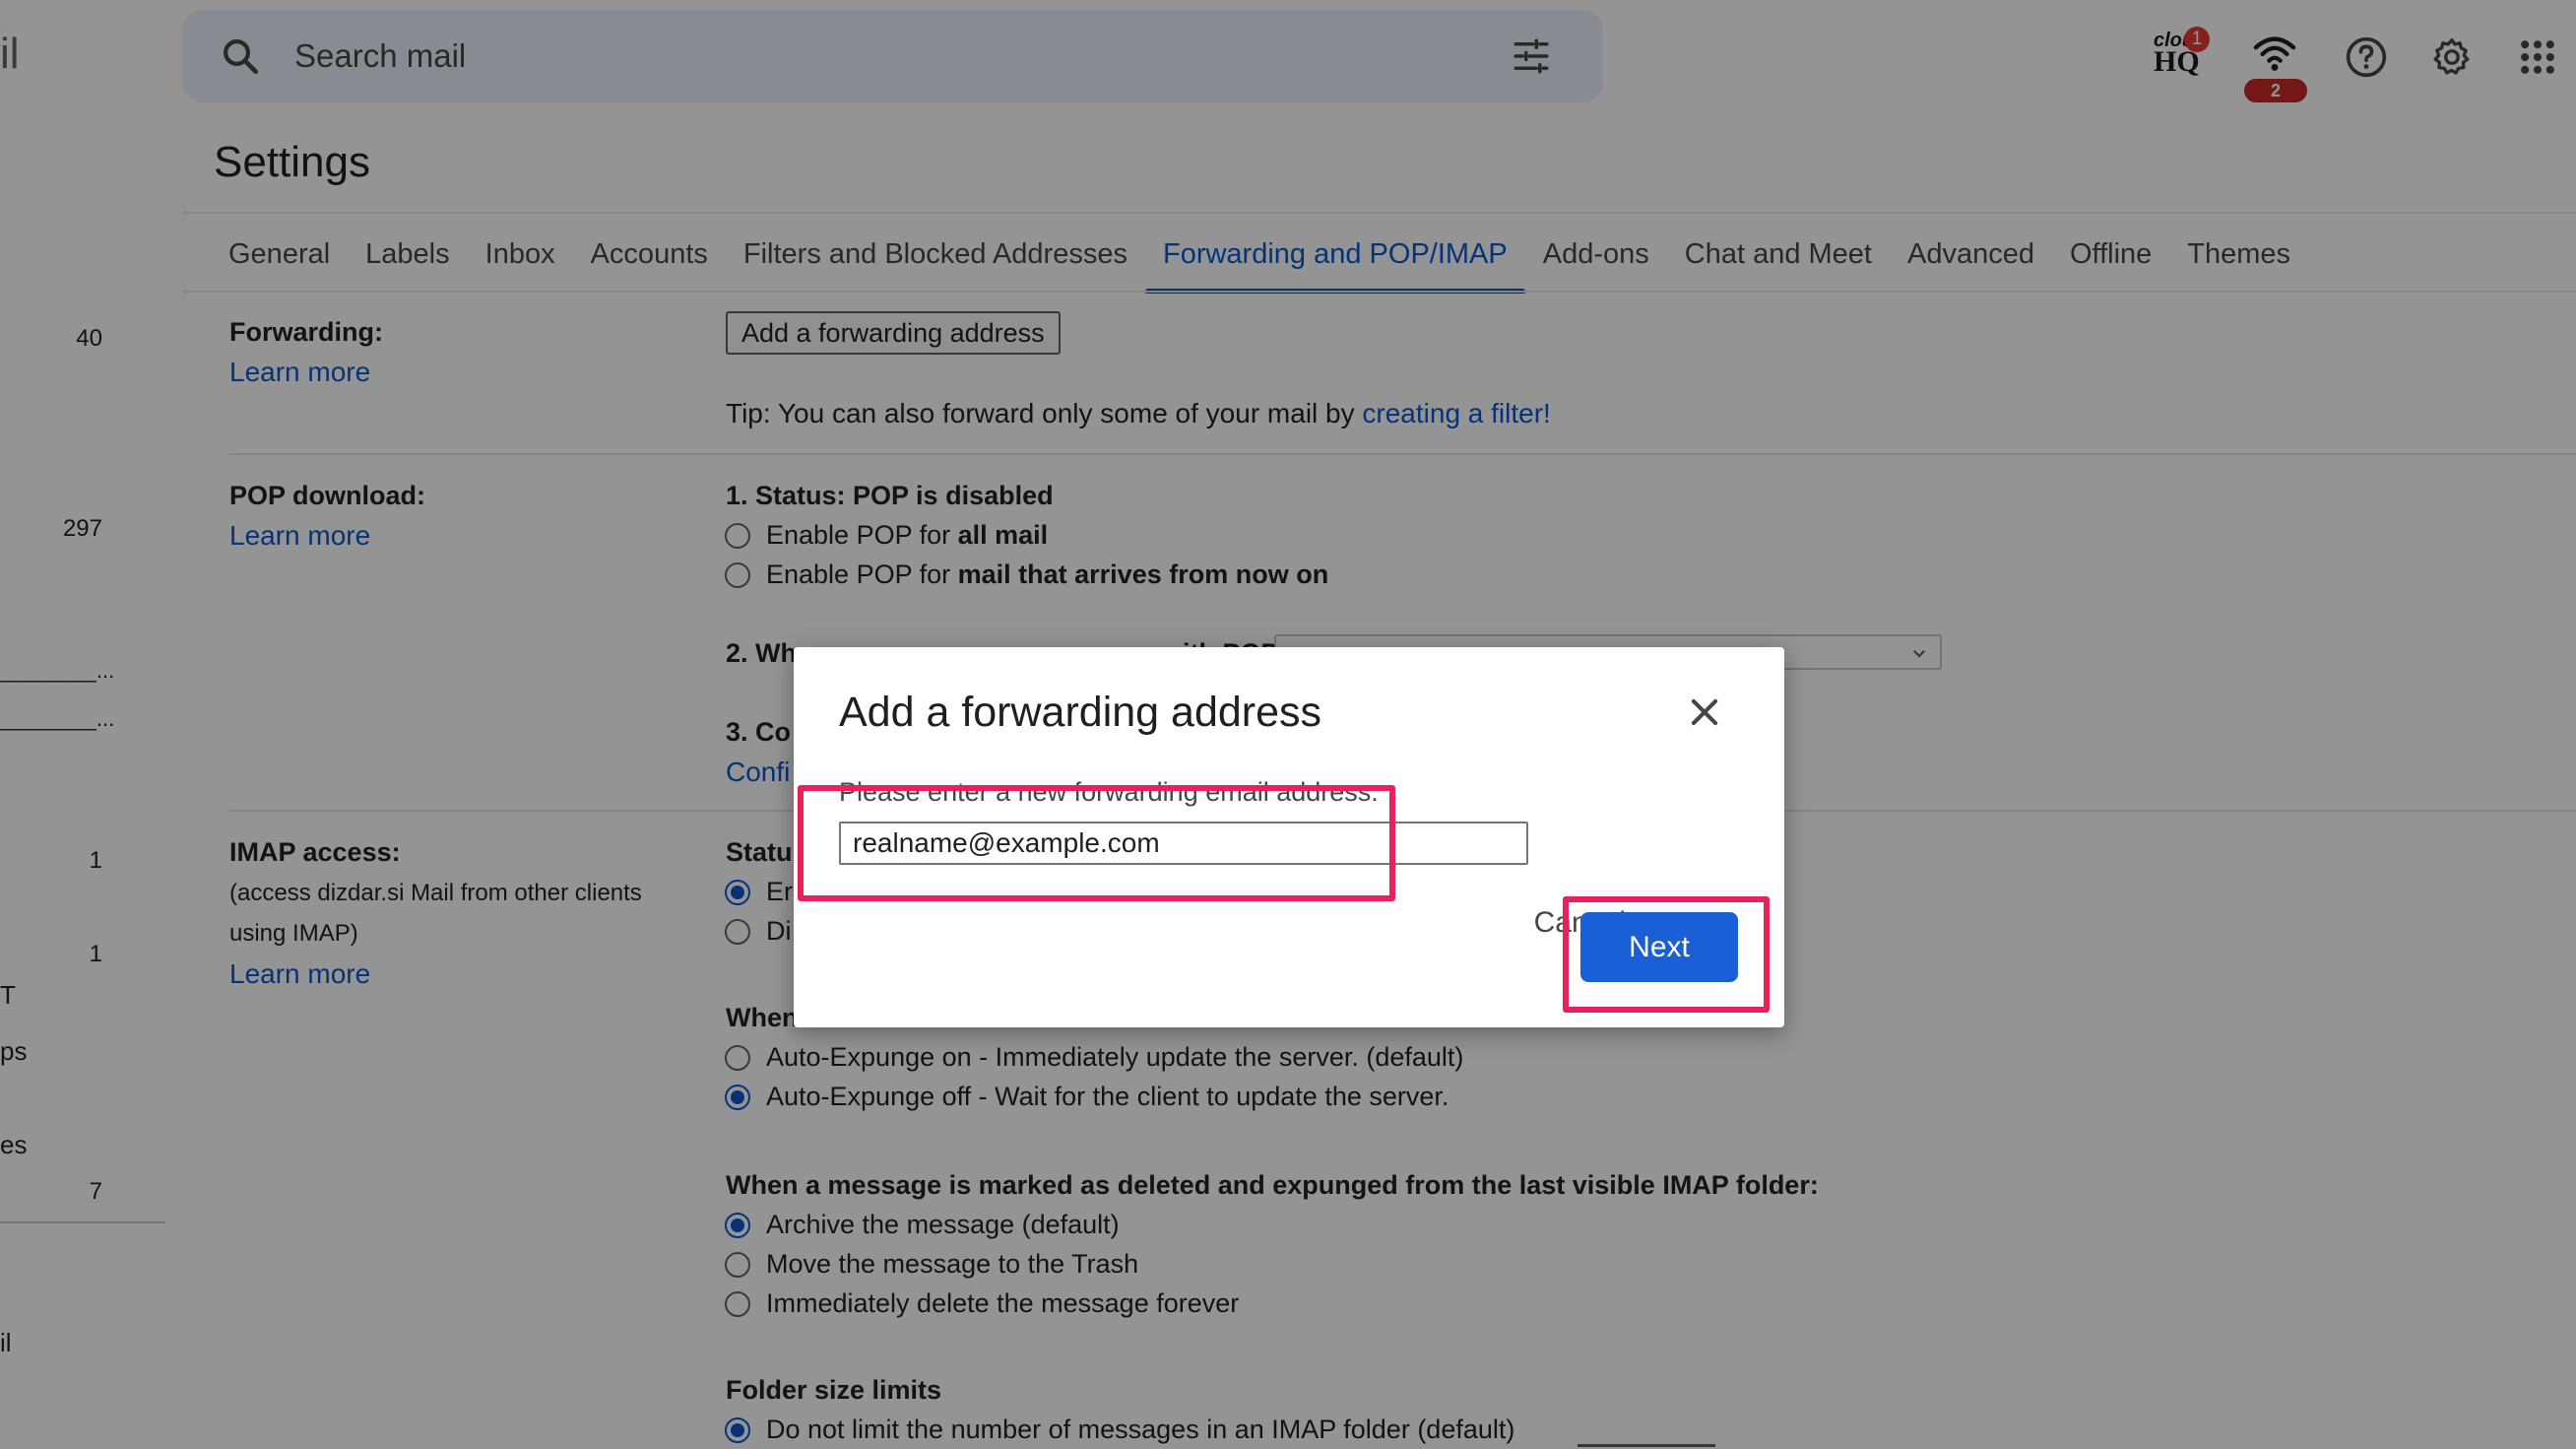 Image resolution: width=2576 pixels, height=1449 pixels. I want to click on next-button: Next, so click(1659, 947).